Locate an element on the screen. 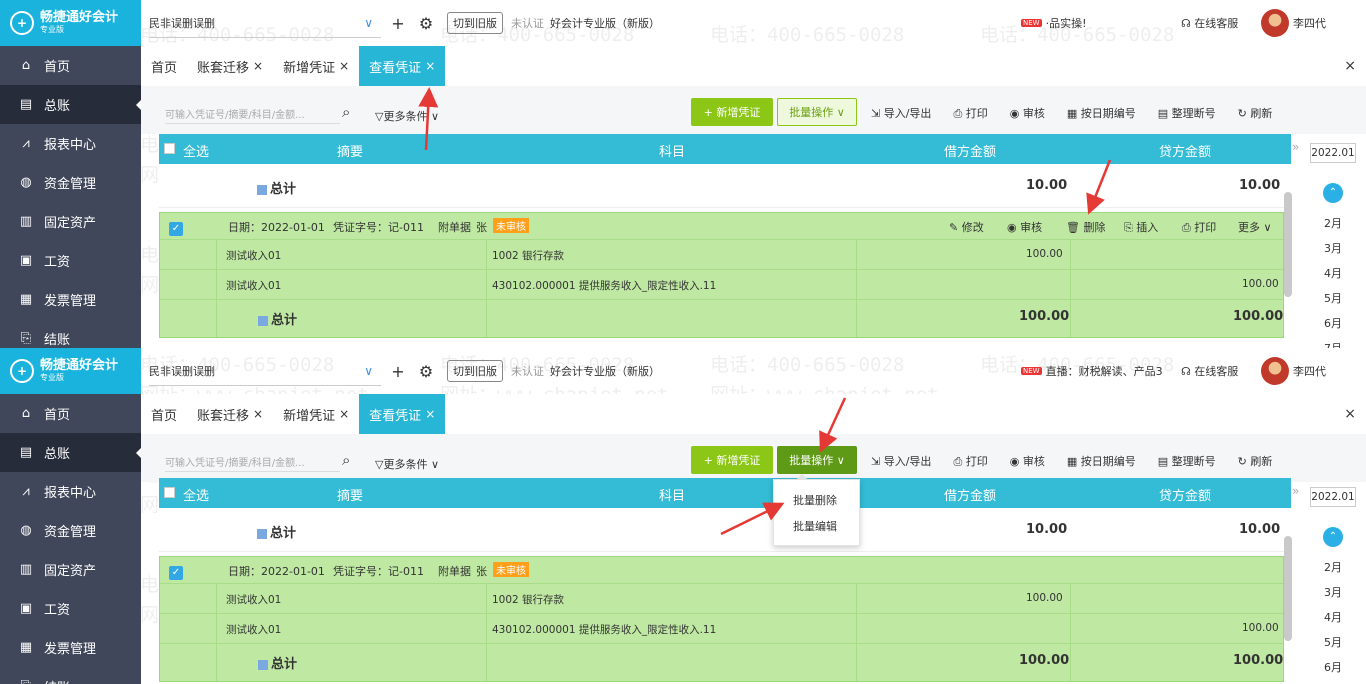 Image resolution: width=1366 pixels, height=684 pixels. sidebar-item-invoice: ▦ 发票管理 is located at coordinates (70, 299).